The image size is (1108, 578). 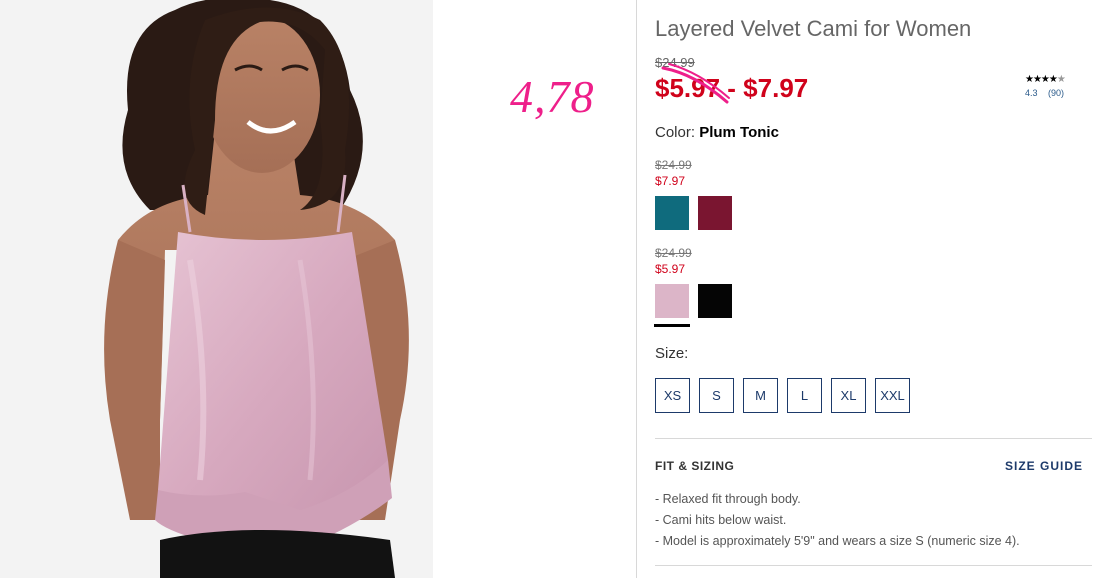 What do you see at coordinates (813, 28) in the screenshot?
I see `product-title: Layered Velvet Cami for Women` at bounding box center [813, 28].